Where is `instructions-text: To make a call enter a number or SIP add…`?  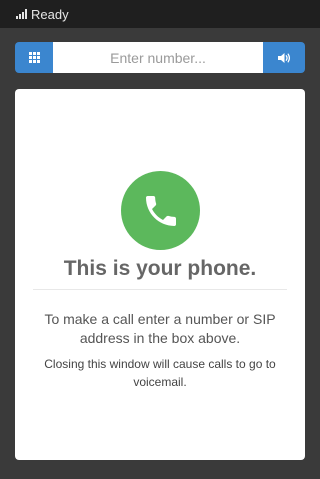
instructions-text: To make a call enter a number or SIP add… is located at coordinates (160, 328).